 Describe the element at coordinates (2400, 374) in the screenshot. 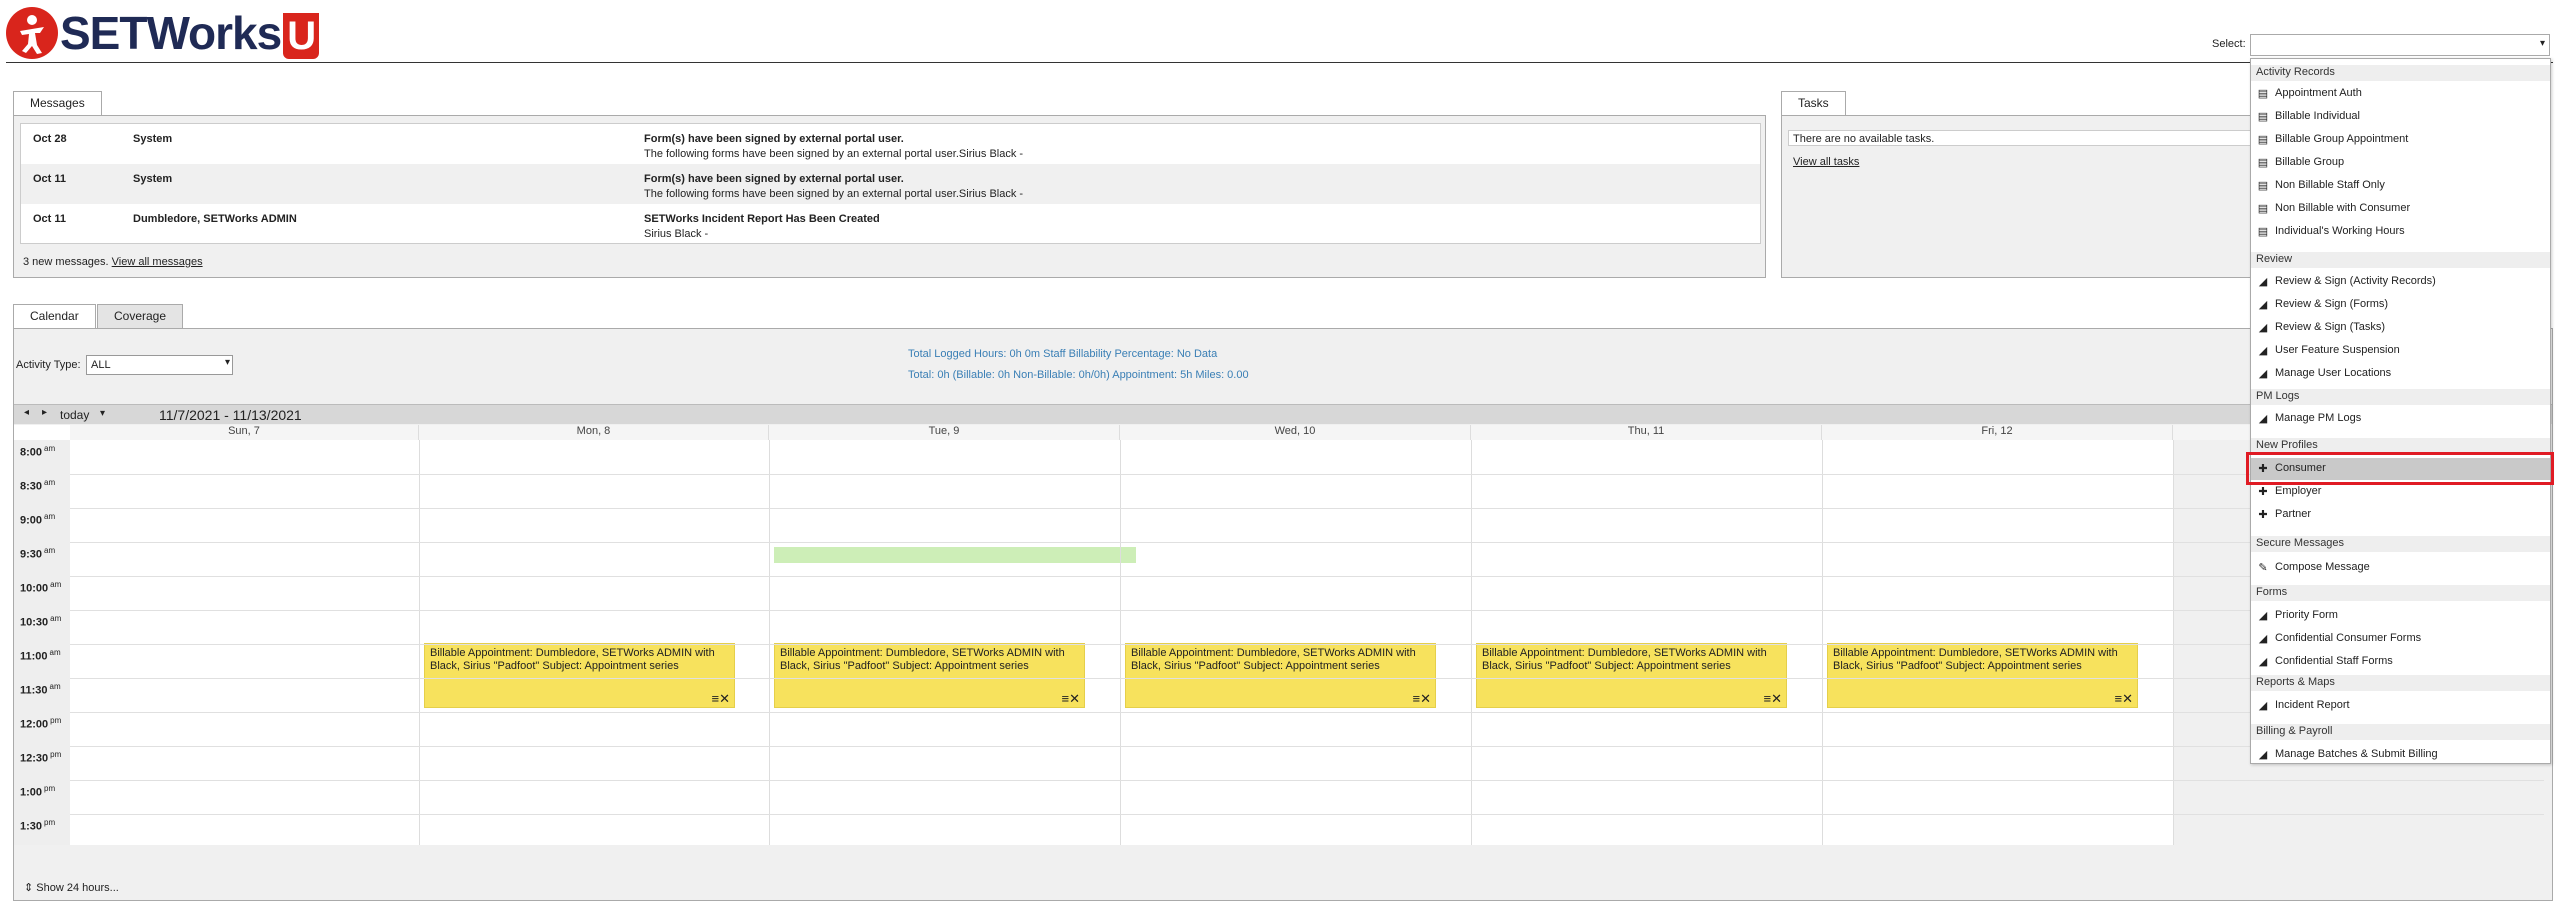

I see `dropdown-item-manage-user-locations: ◢ Manage User Locations` at that location.